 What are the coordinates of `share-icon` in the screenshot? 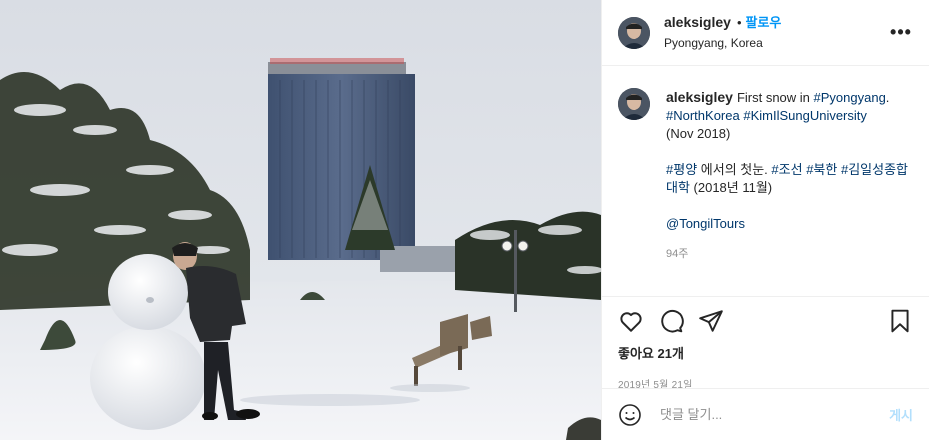 It's located at (711, 321).